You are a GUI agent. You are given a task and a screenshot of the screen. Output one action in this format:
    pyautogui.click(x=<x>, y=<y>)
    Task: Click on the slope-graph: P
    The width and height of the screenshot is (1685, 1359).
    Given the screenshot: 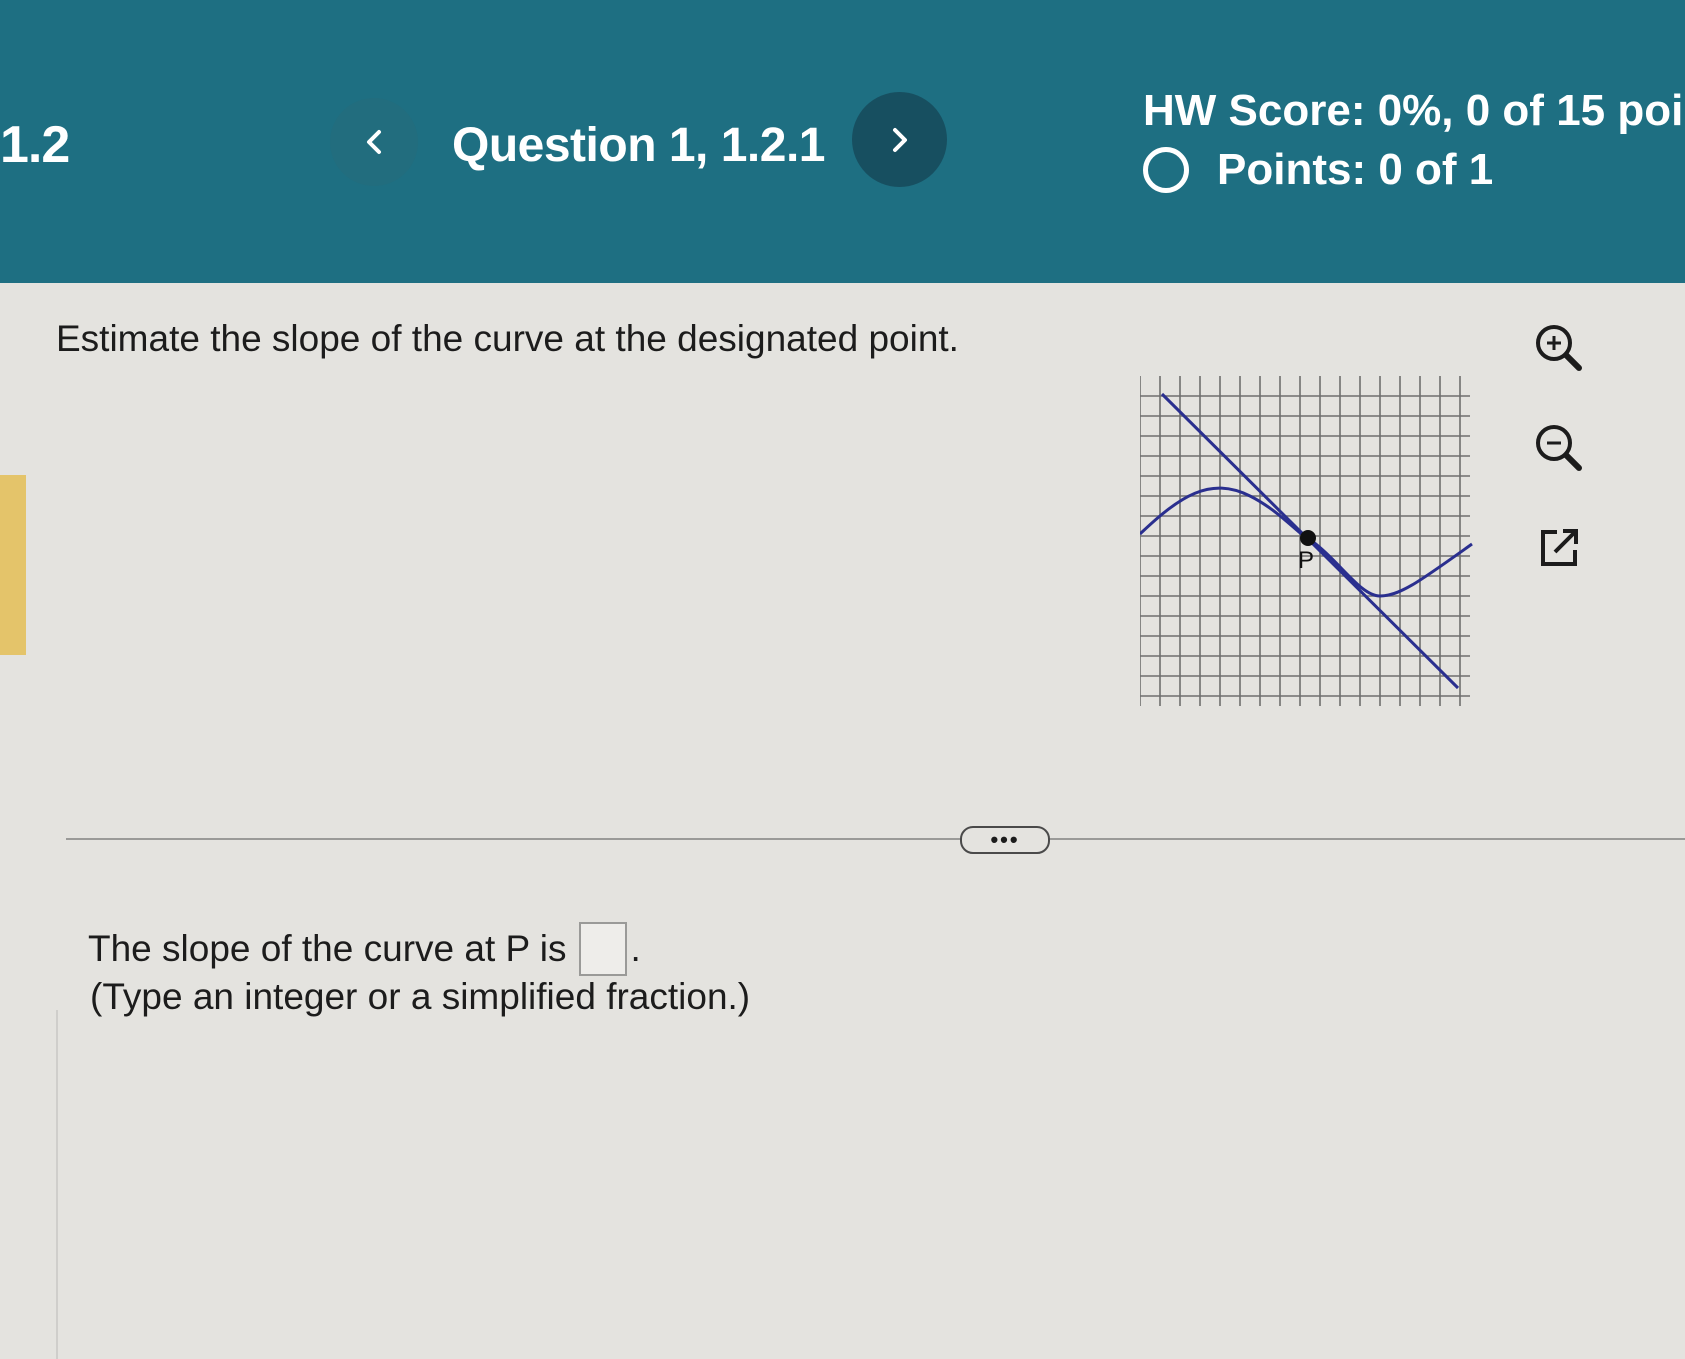 What is the action you would take?
    pyautogui.click(x=1306, y=541)
    